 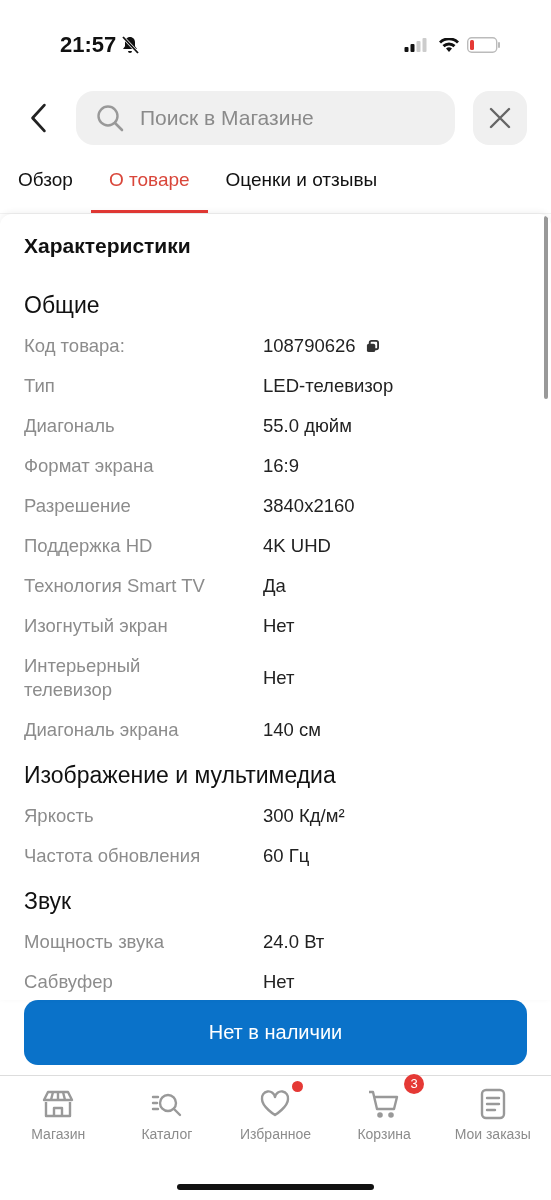 I want to click on tab: Оценки и отзывы, so click(x=301, y=186).